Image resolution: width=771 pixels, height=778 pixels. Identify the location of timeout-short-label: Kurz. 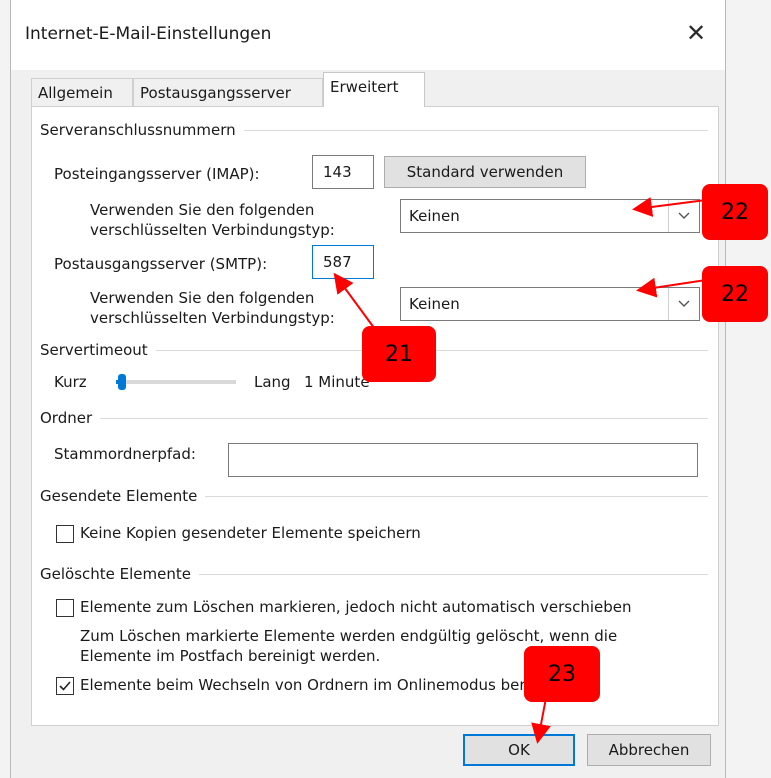
(70, 382).